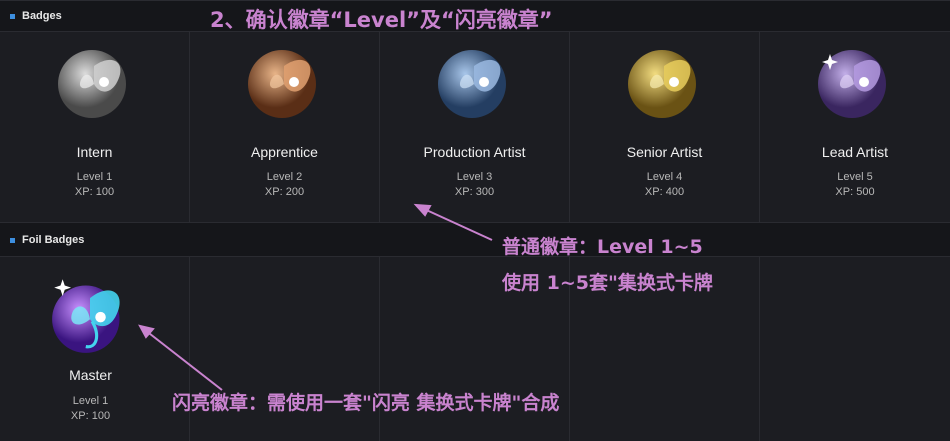 The height and width of the screenshot is (441, 950). I want to click on arrow-to-foil-badge, so click(183, 360).